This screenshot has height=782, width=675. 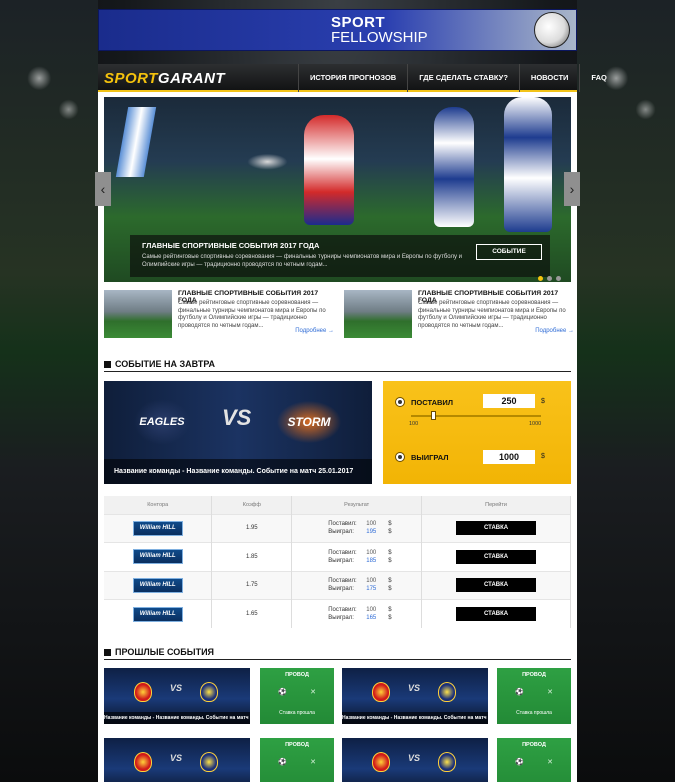 I want to click on nav-item-history: ИСТОРИЯ ПРОГНОЗОВ, so click(x=352, y=78).